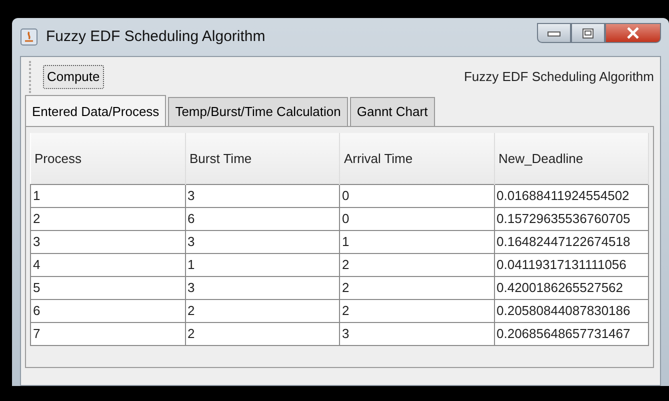 The height and width of the screenshot is (401, 669). I want to click on maximize-icon, so click(588, 33).